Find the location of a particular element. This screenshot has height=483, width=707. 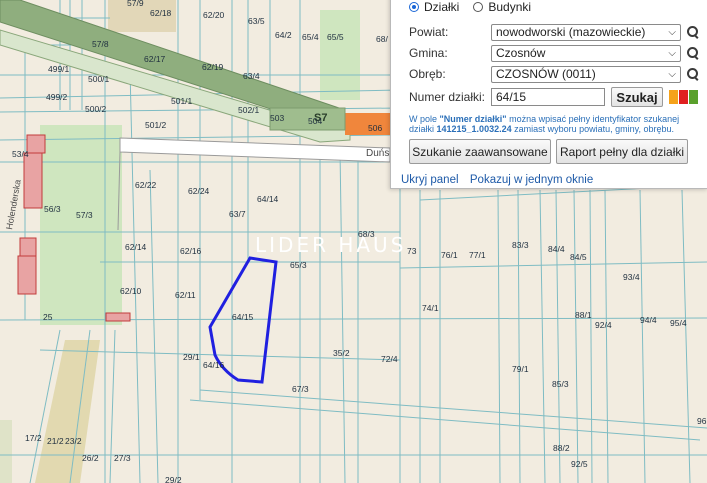

plot-label: 57/8 is located at coordinates (100, 44).